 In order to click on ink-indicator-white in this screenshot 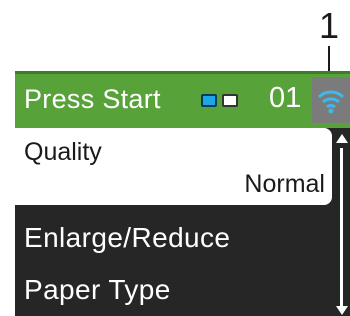, I will do `click(230, 100)`.